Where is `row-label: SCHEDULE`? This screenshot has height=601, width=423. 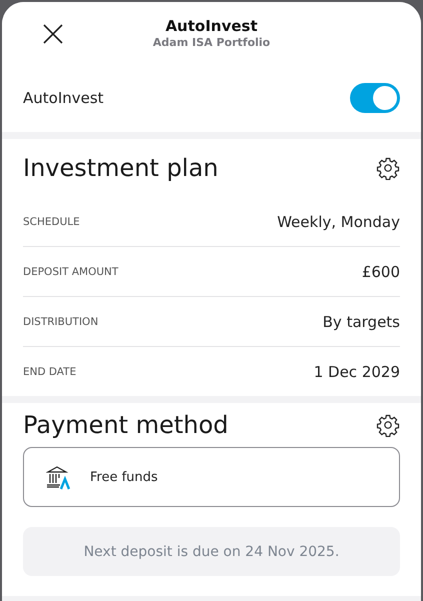 row-label: SCHEDULE is located at coordinates (51, 222).